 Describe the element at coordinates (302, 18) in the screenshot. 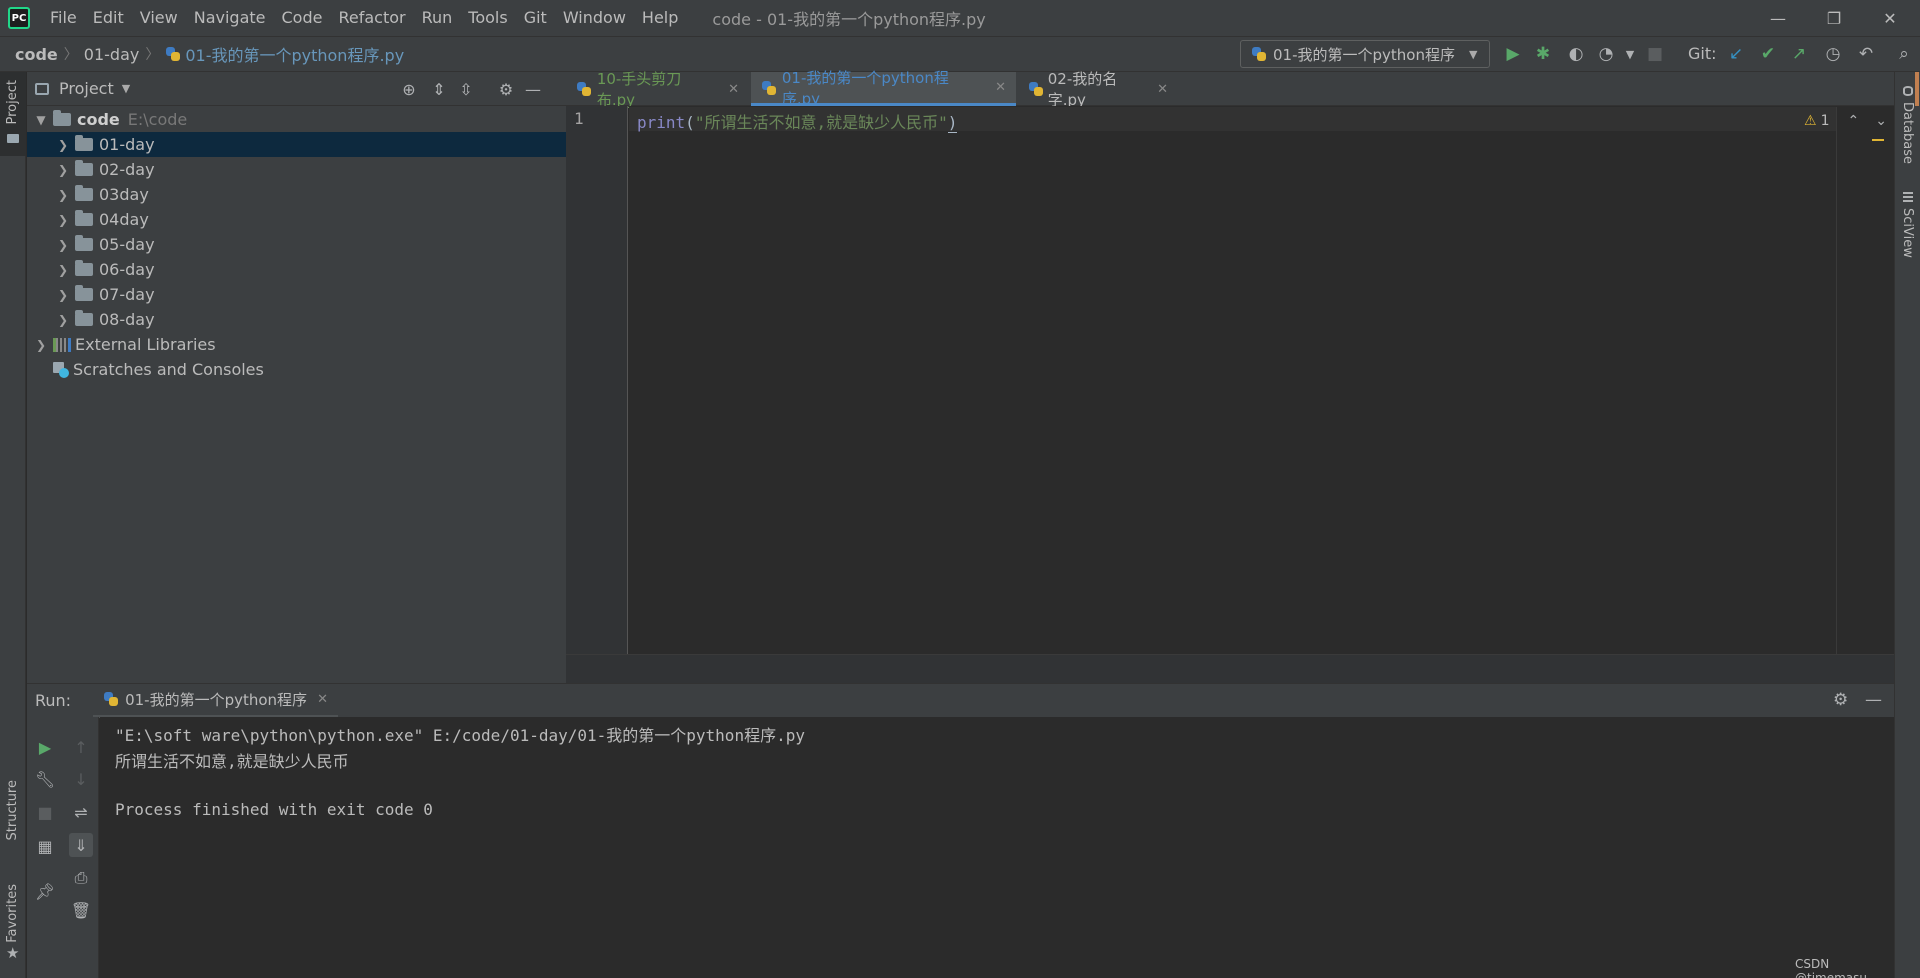

I see `menu-code: Code` at that location.